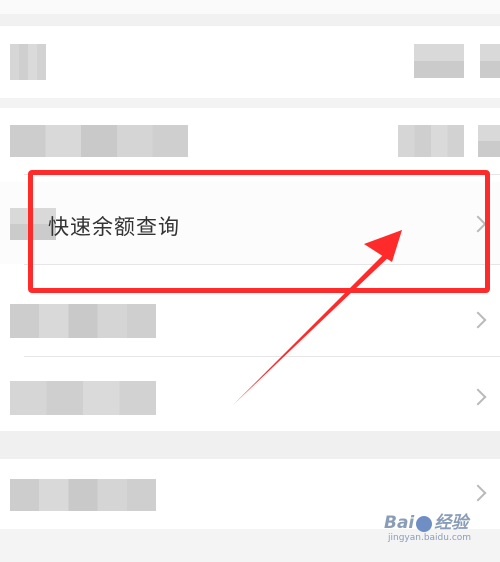 Image resolution: width=500 pixels, height=562 pixels. I want to click on watermark-brand: Bai, so click(399, 523).